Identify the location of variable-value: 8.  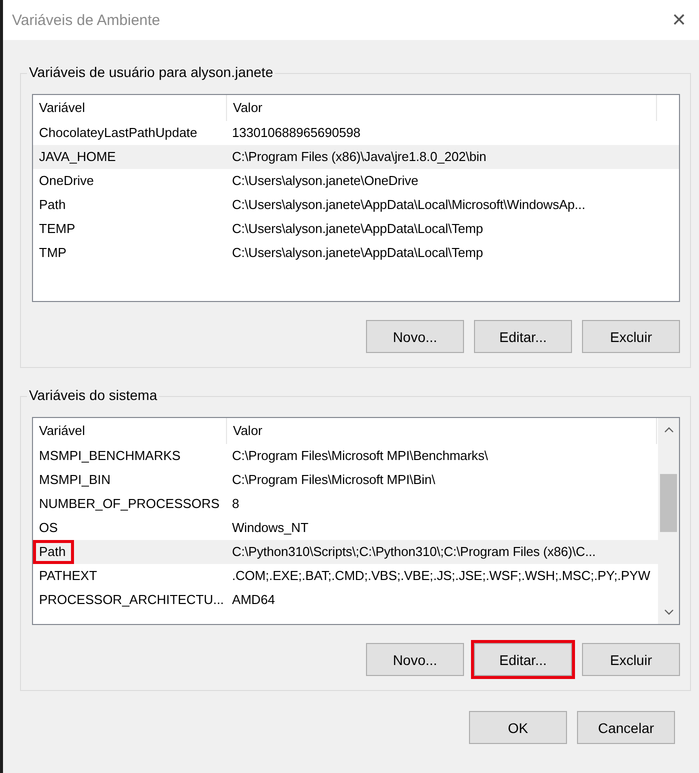
(235, 504).